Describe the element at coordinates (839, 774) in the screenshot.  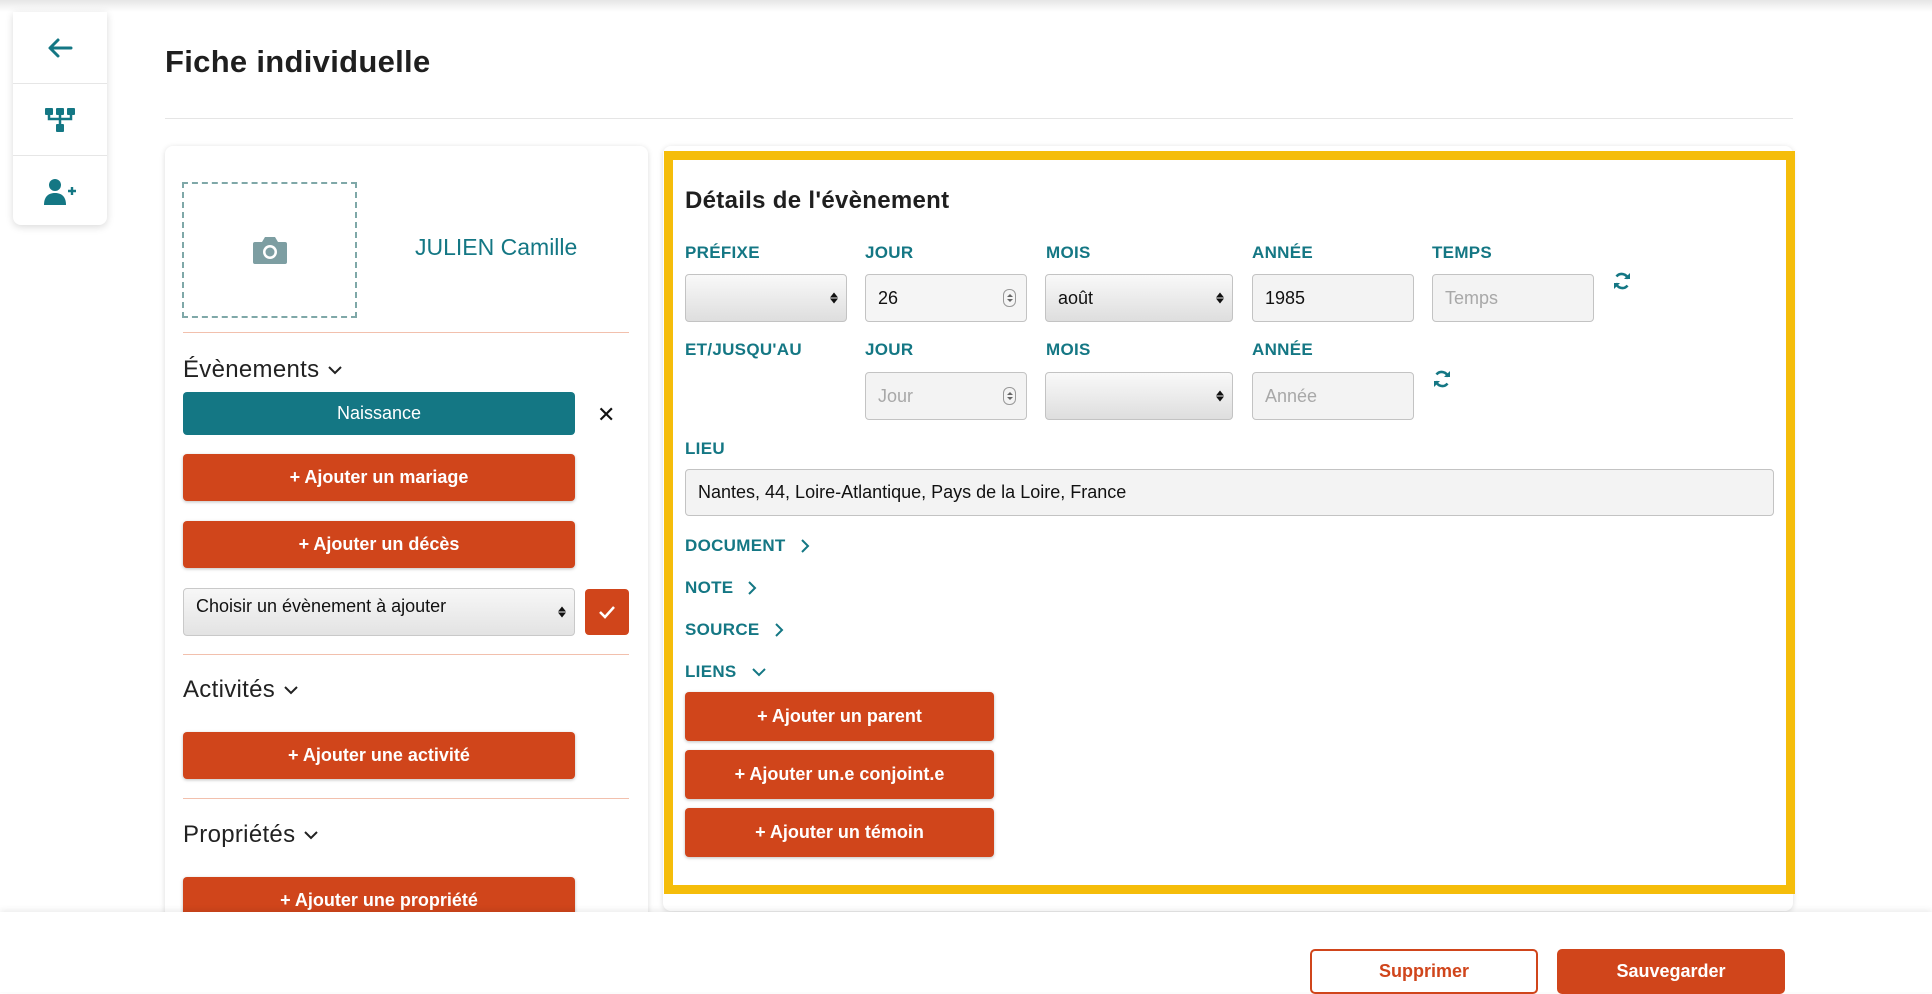
I see `add-spouse-button: + Ajouter un.e conjoint.e` at that location.